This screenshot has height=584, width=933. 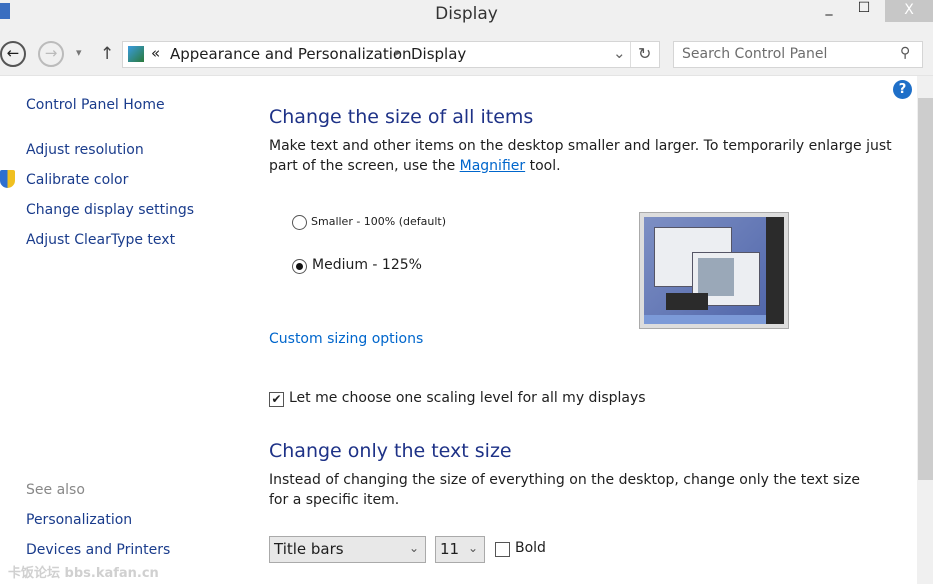 I want to click on forward-button: →, so click(x=51, y=54).